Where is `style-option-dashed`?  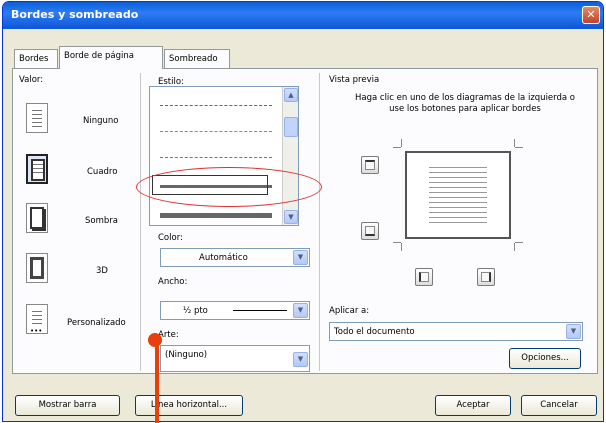
style-option-dashed is located at coordinates (216, 105).